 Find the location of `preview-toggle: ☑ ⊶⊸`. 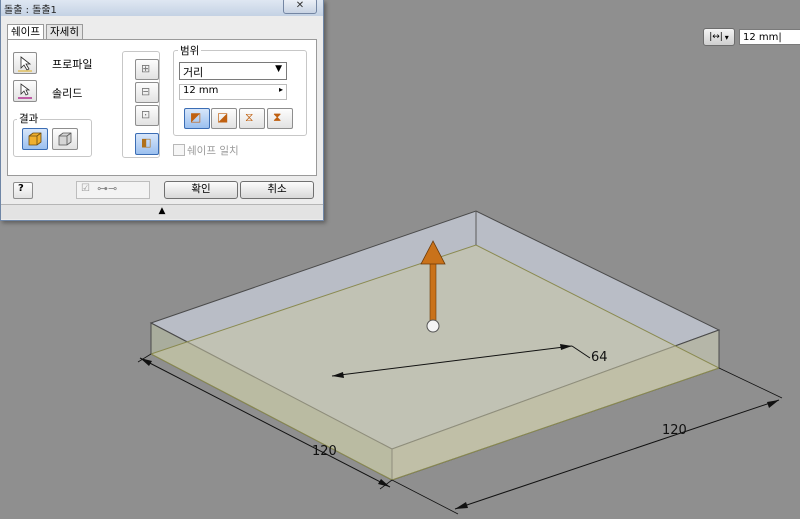

preview-toggle: ☑ ⊶⊸ is located at coordinates (113, 190).